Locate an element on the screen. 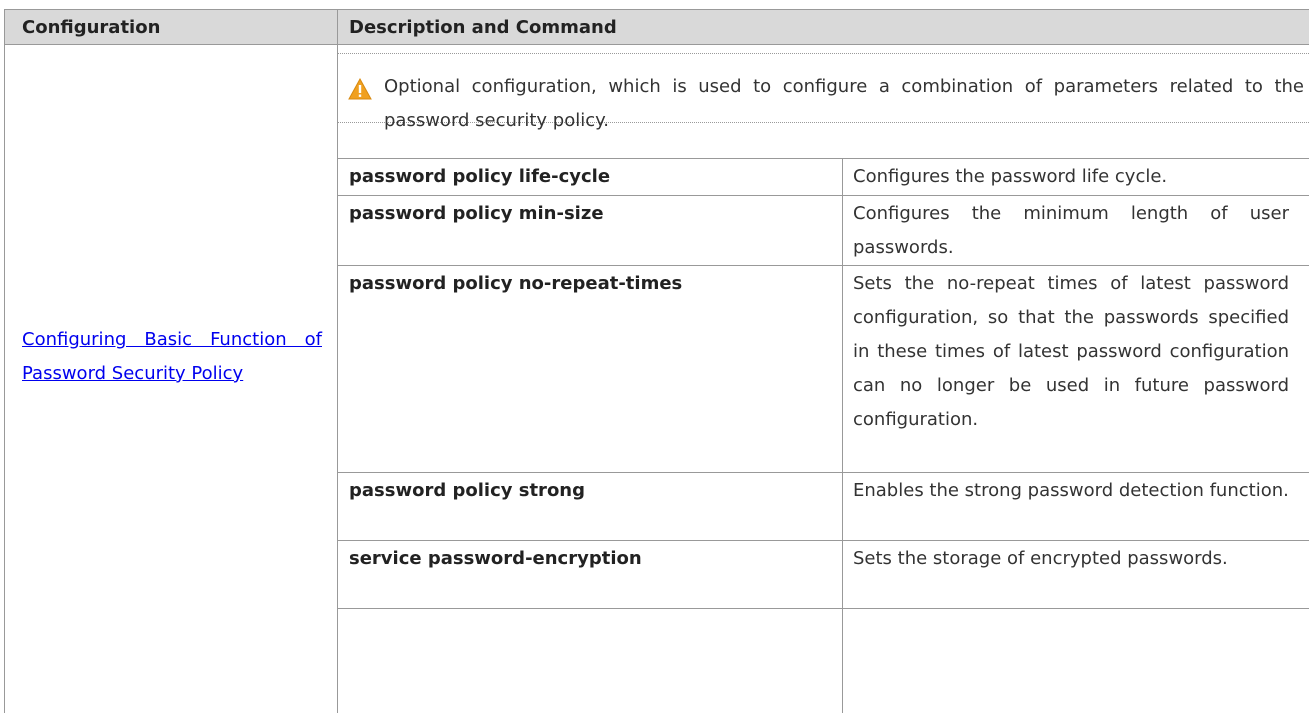  column-header-description: Description and Command is located at coordinates (483, 27).